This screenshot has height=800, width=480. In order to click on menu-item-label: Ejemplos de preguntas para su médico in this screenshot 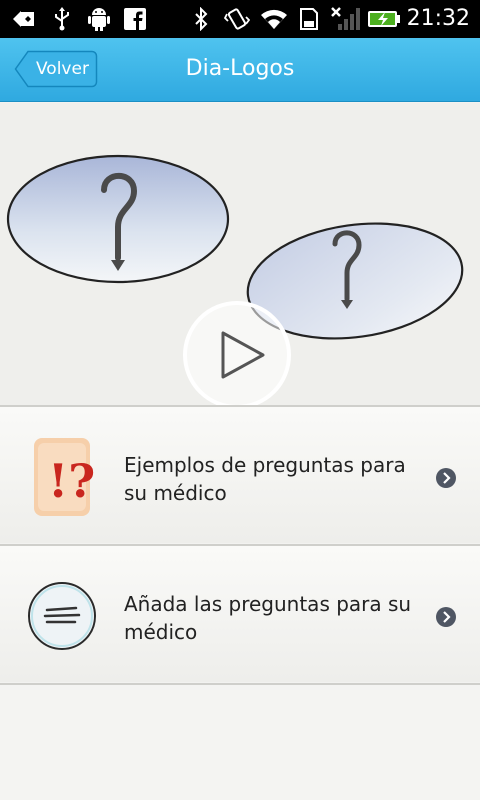, I will do `click(265, 479)`.